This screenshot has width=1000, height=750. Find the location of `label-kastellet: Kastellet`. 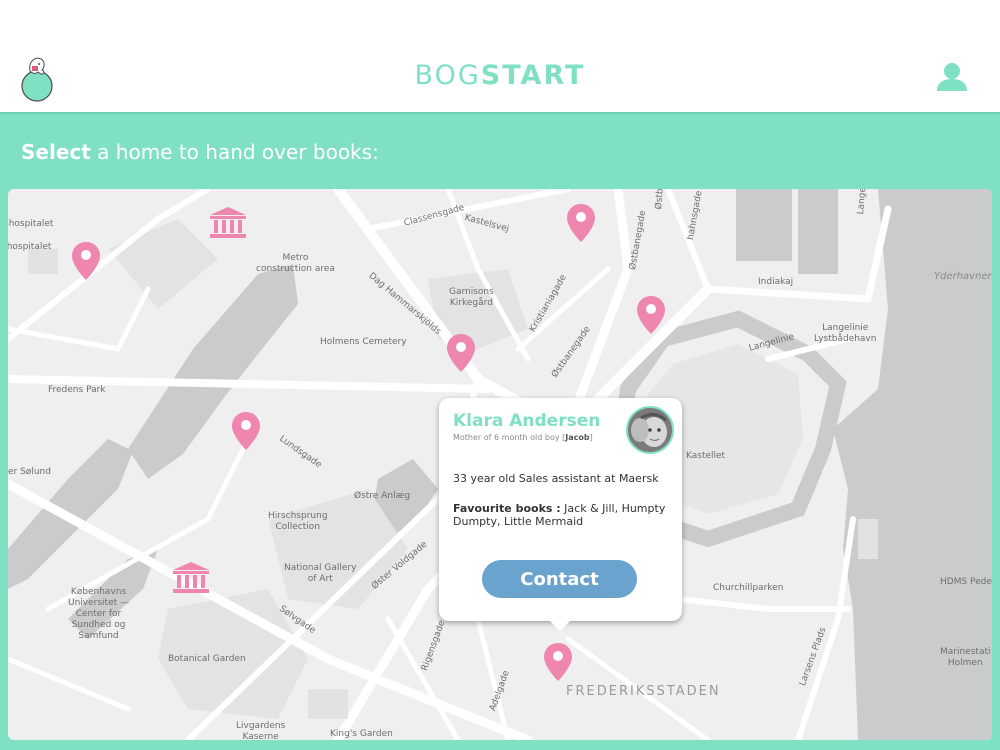

label-kastellet: Kastellet is located at coordinates (706, 456).